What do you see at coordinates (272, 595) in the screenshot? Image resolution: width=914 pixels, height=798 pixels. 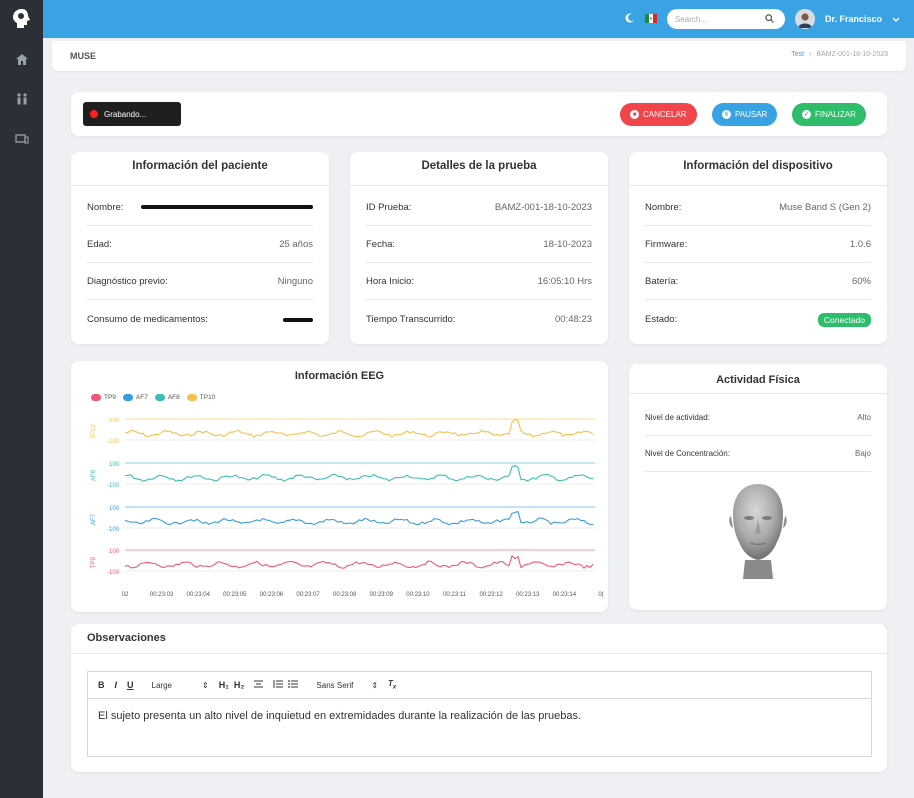 I see `eeg-x-tick-label: 00:23:06` at bounding box center [272, 595].